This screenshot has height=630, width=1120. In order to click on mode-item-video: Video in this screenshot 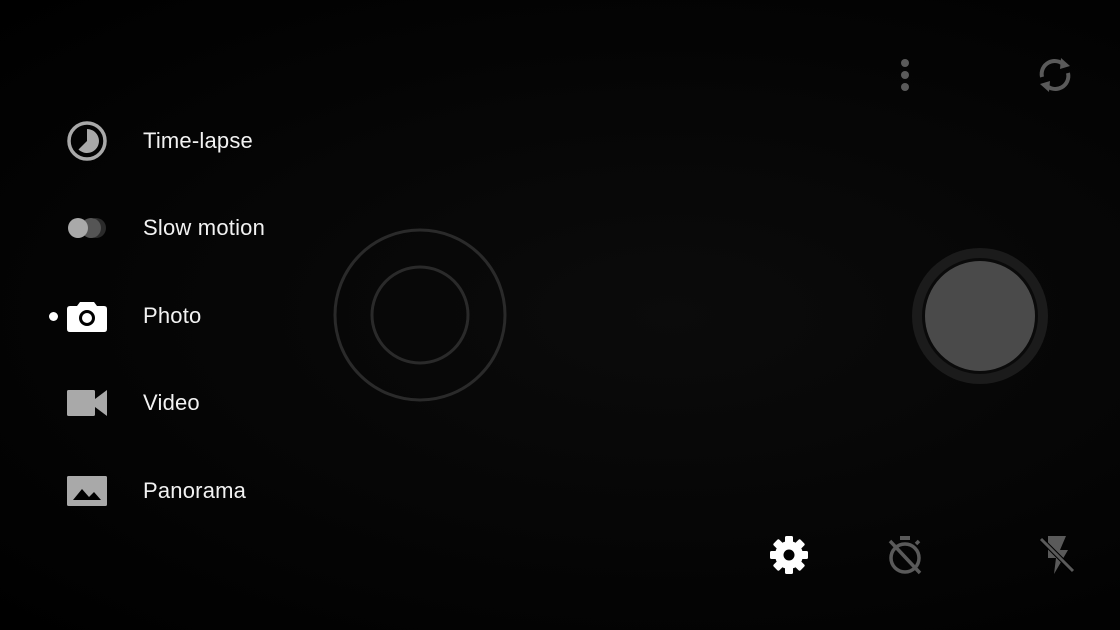, I will do `click(160, 402)`.